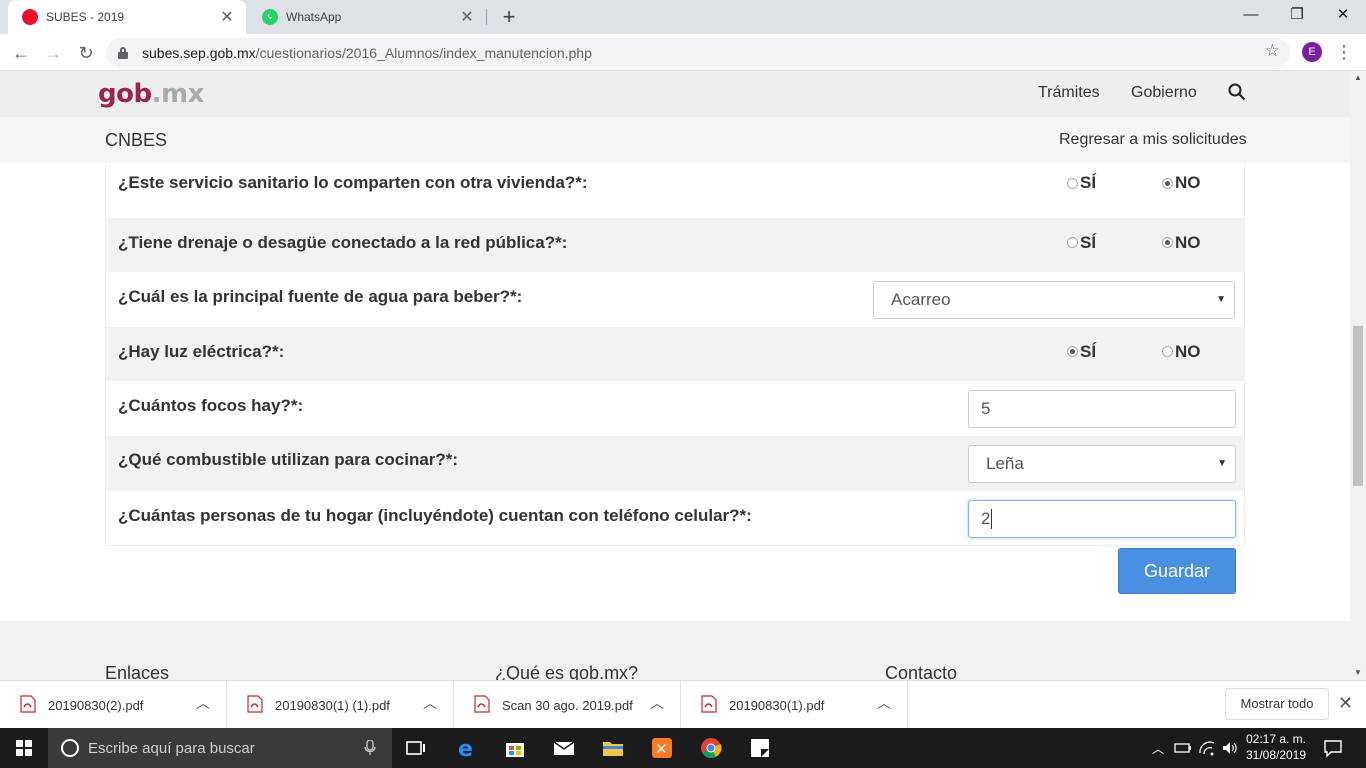 Image resolution: width=1366 pixels, height=768 pixels. I want to click on download-item: 20190830(2).pdf ︿, so click(113, 705).